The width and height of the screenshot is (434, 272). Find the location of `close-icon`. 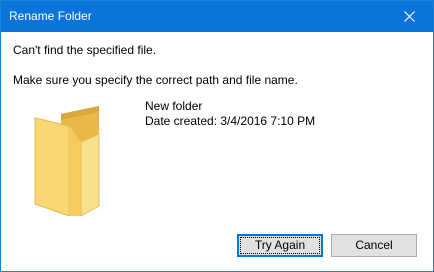

close-icon is located at coordinates (409, 16).